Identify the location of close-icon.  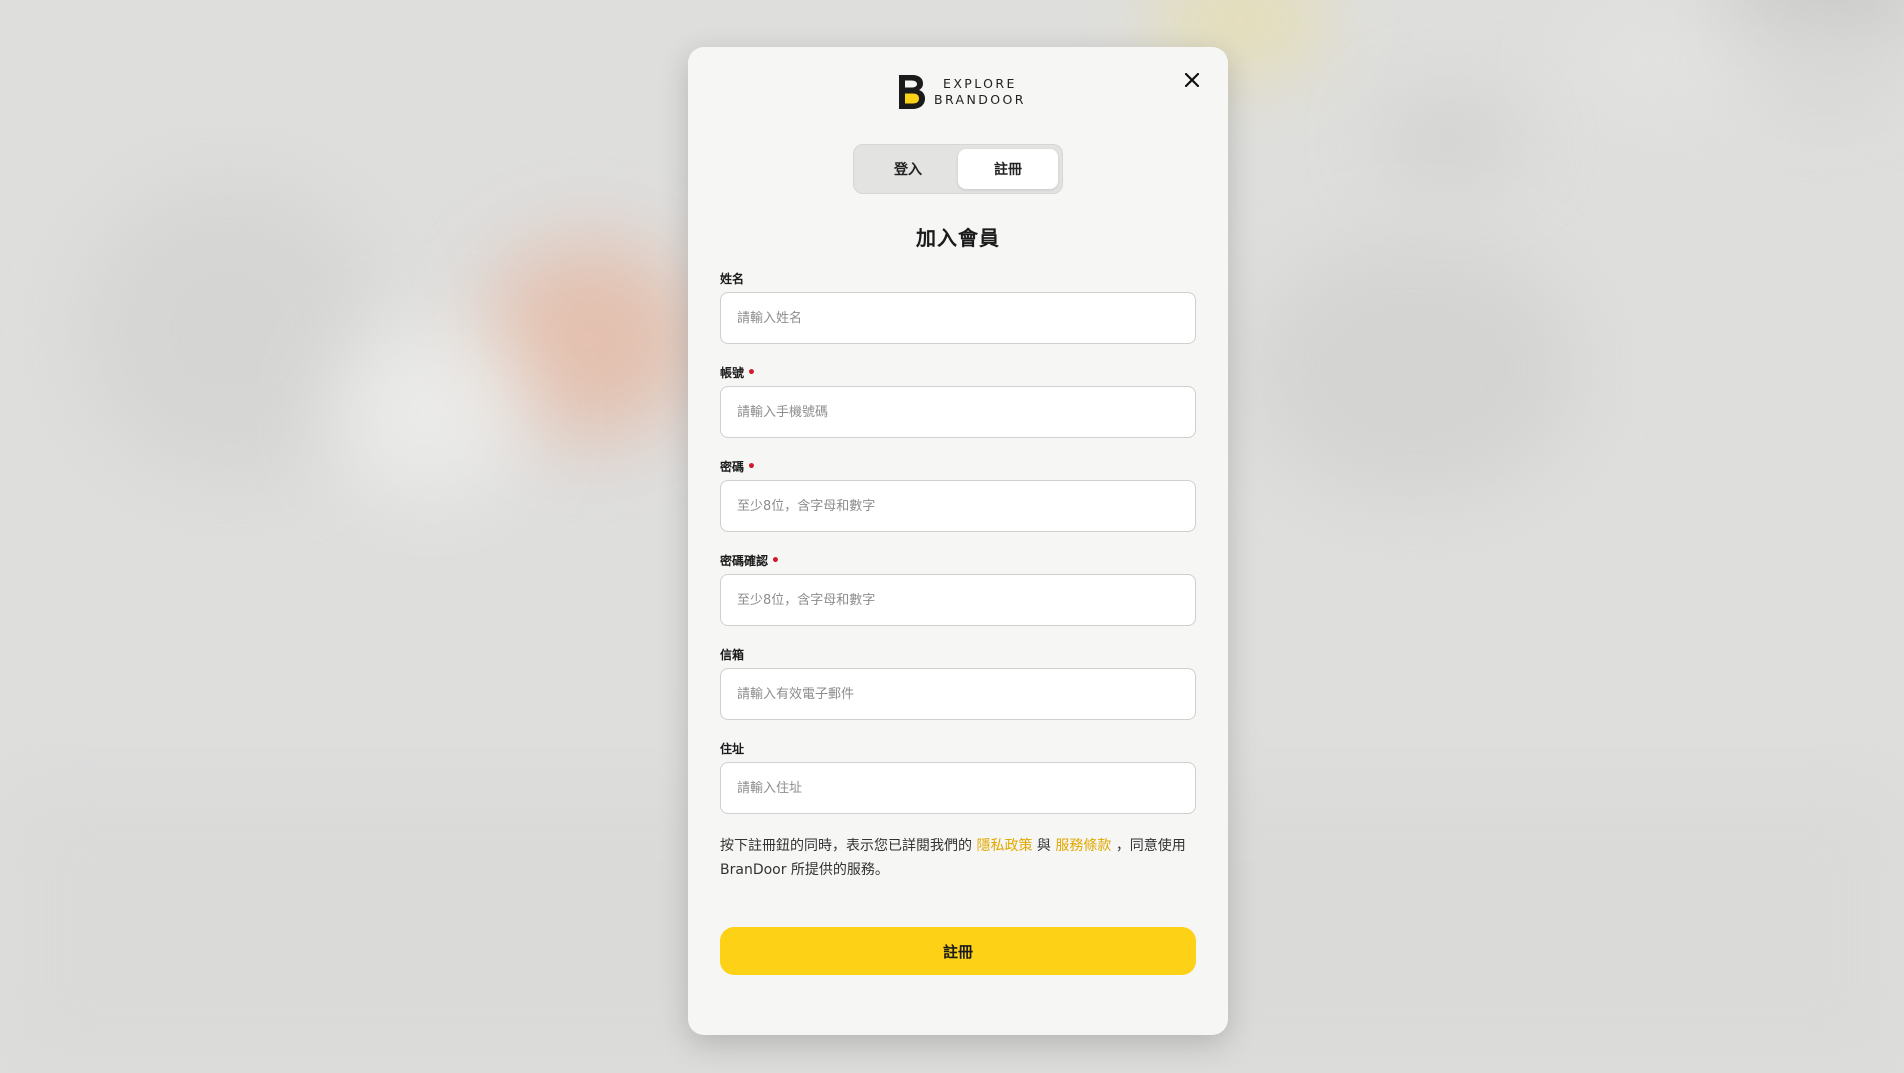
(1192, 80).